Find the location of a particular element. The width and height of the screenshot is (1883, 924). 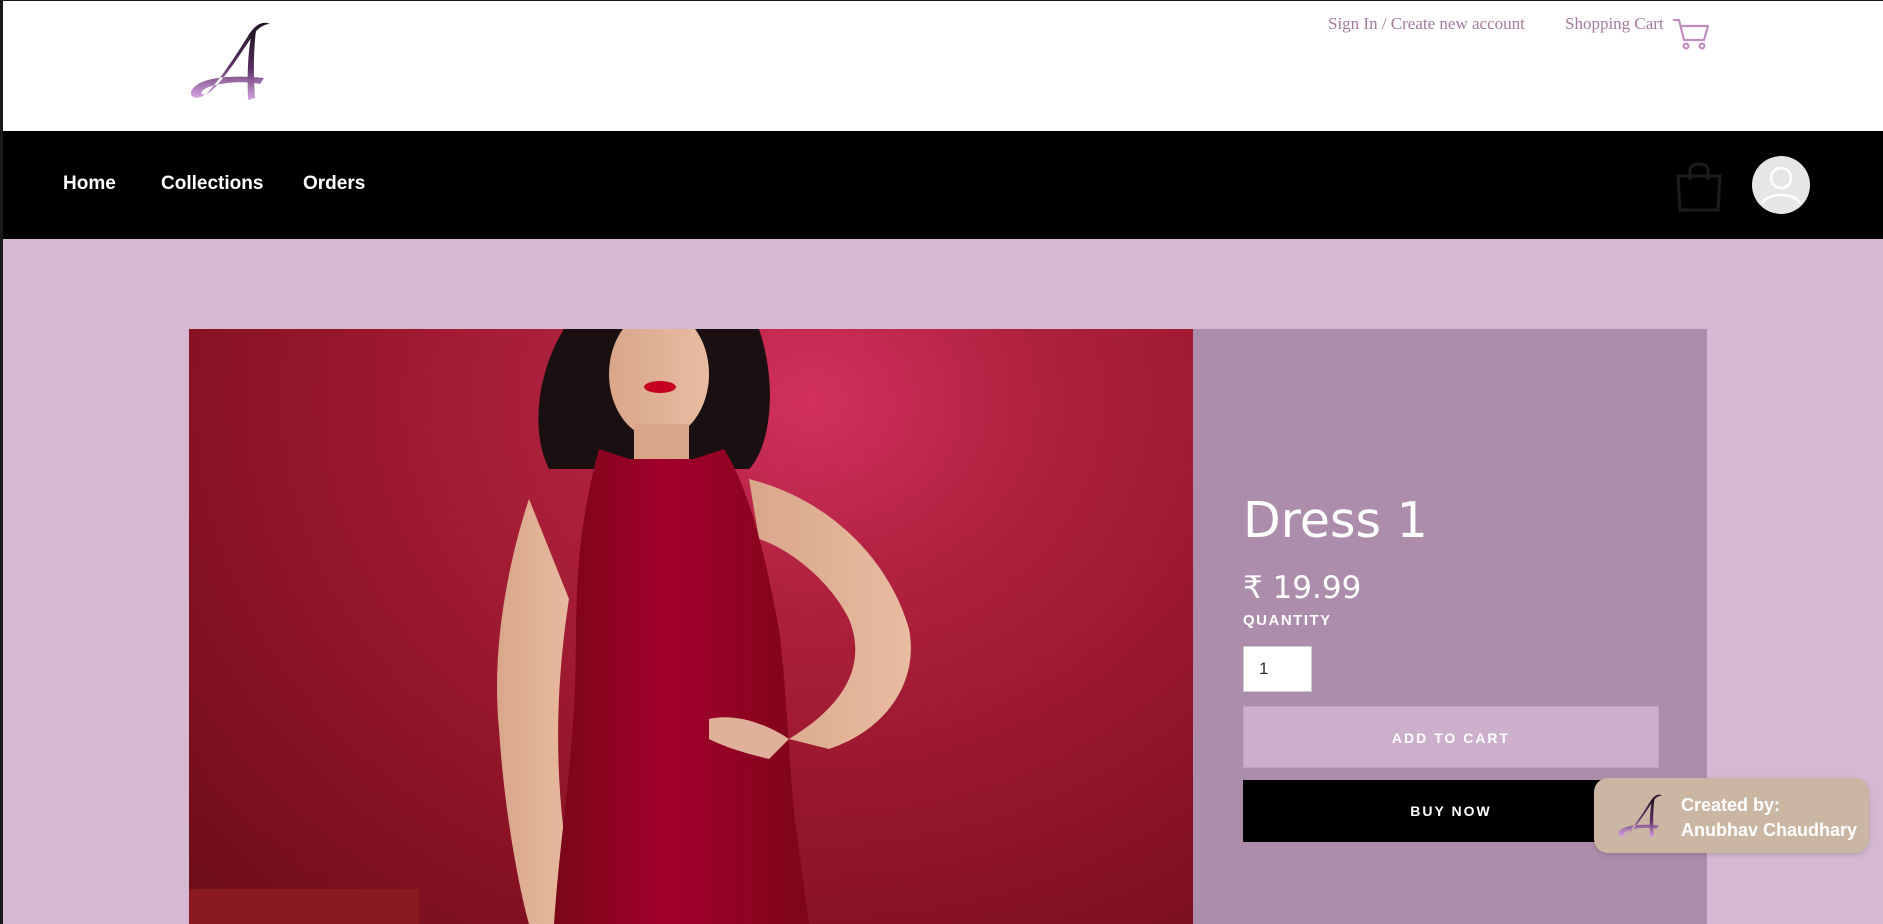

signin-link: Sign In / Create new account is located at coordinates (1426, 24).